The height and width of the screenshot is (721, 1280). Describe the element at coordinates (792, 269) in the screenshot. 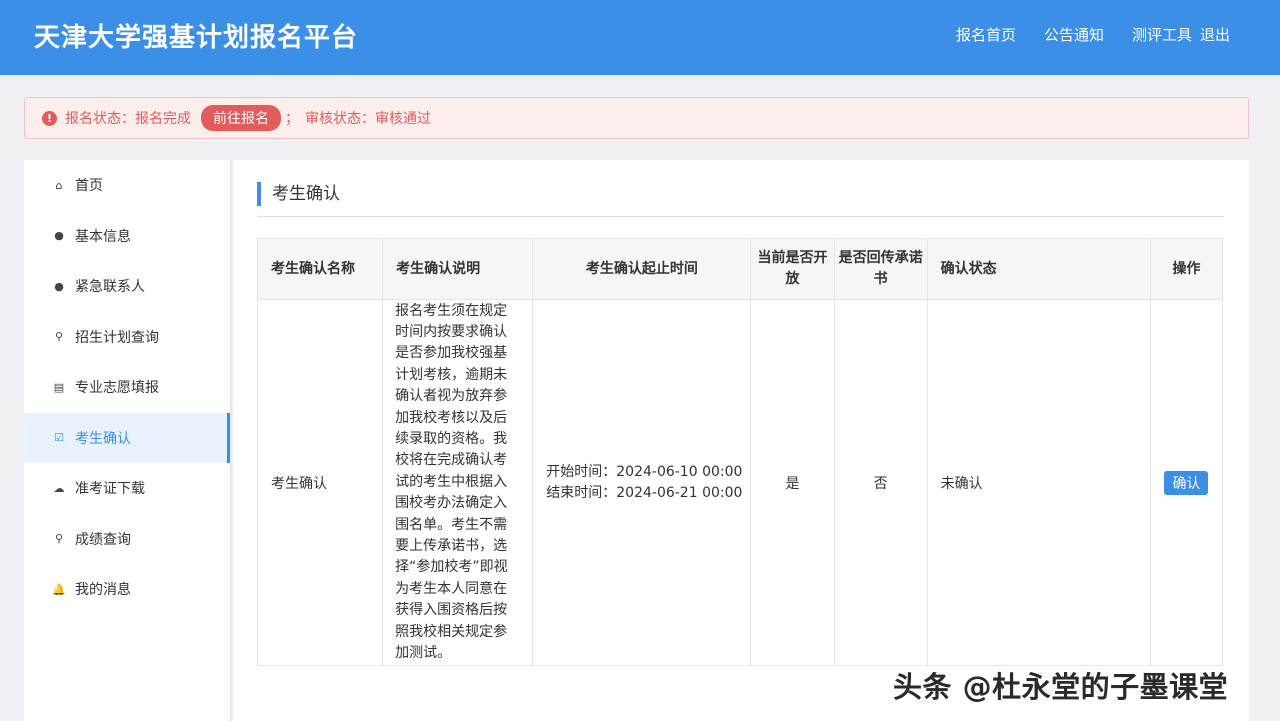

I see `column-header-open: 当前是否开放` at that location.